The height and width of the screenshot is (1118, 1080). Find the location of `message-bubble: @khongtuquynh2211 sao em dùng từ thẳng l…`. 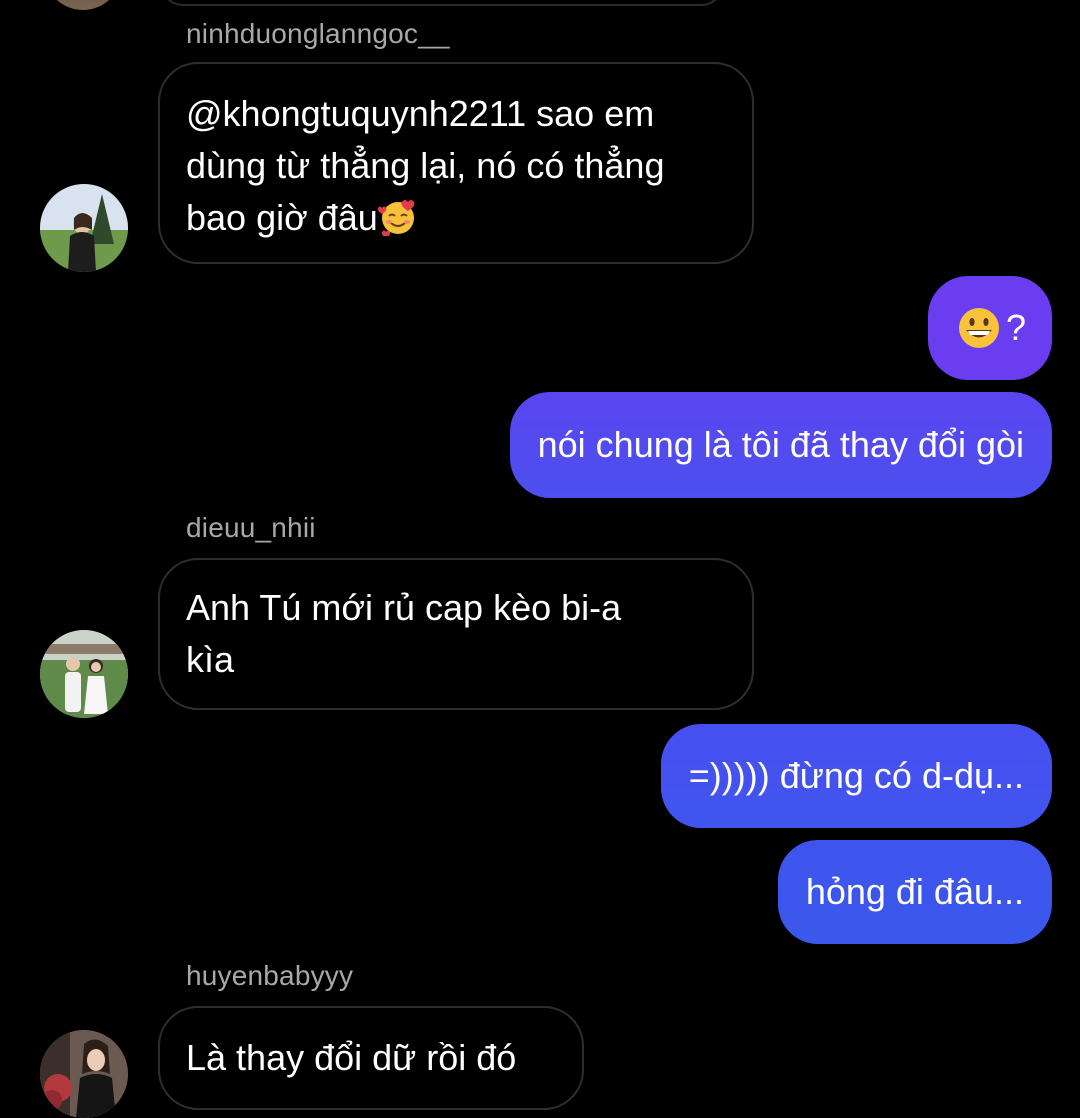

message-bubble: @khongtuquynh2211 sao em dùng từ thẳng l… is located at coordinates (456, 163).